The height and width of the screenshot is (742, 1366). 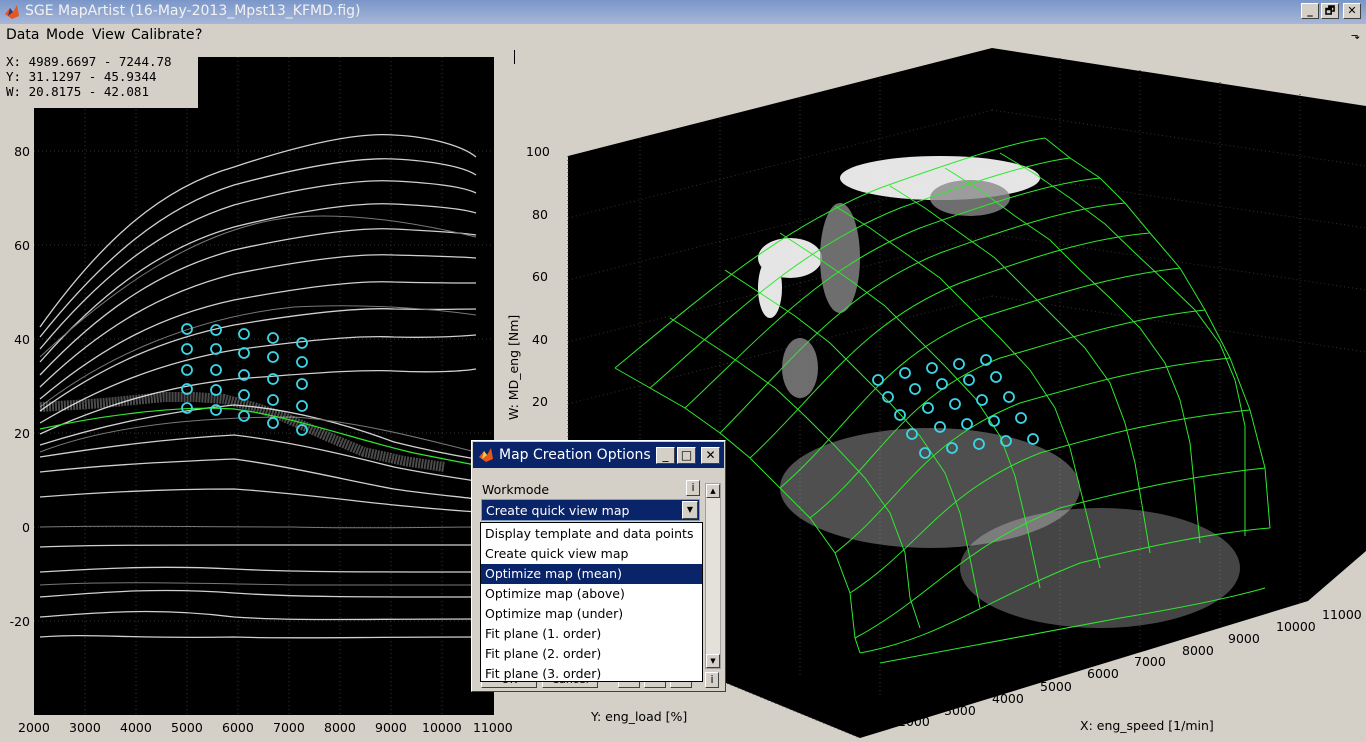 What do you see at coordinates (540, 276) in the screenshot?
I see `z-tick-label: 60` at bounding box center [540, 276].